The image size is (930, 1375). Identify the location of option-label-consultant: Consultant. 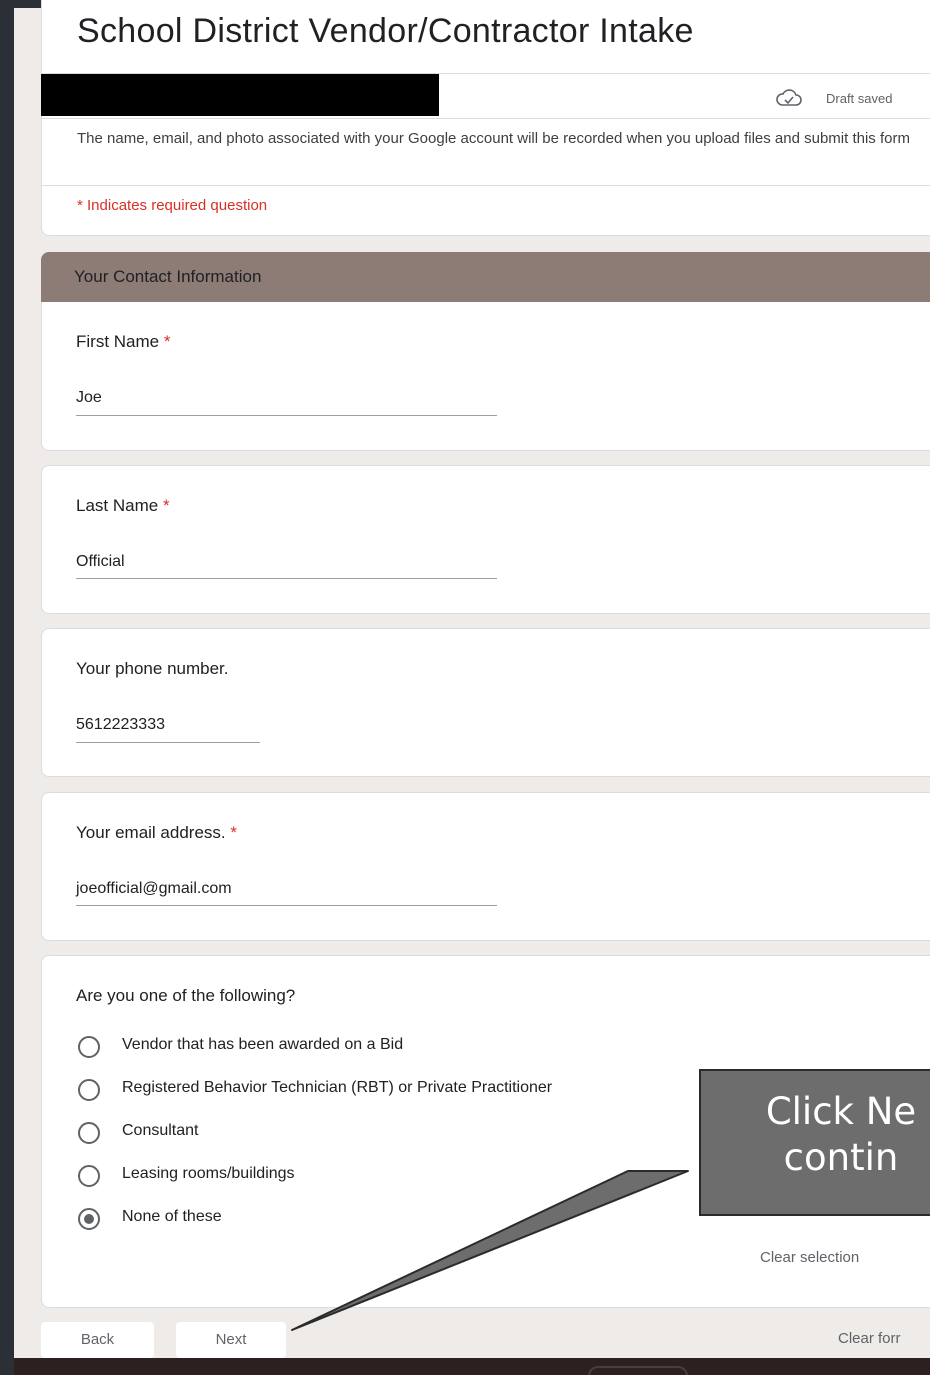
(160, 1131).